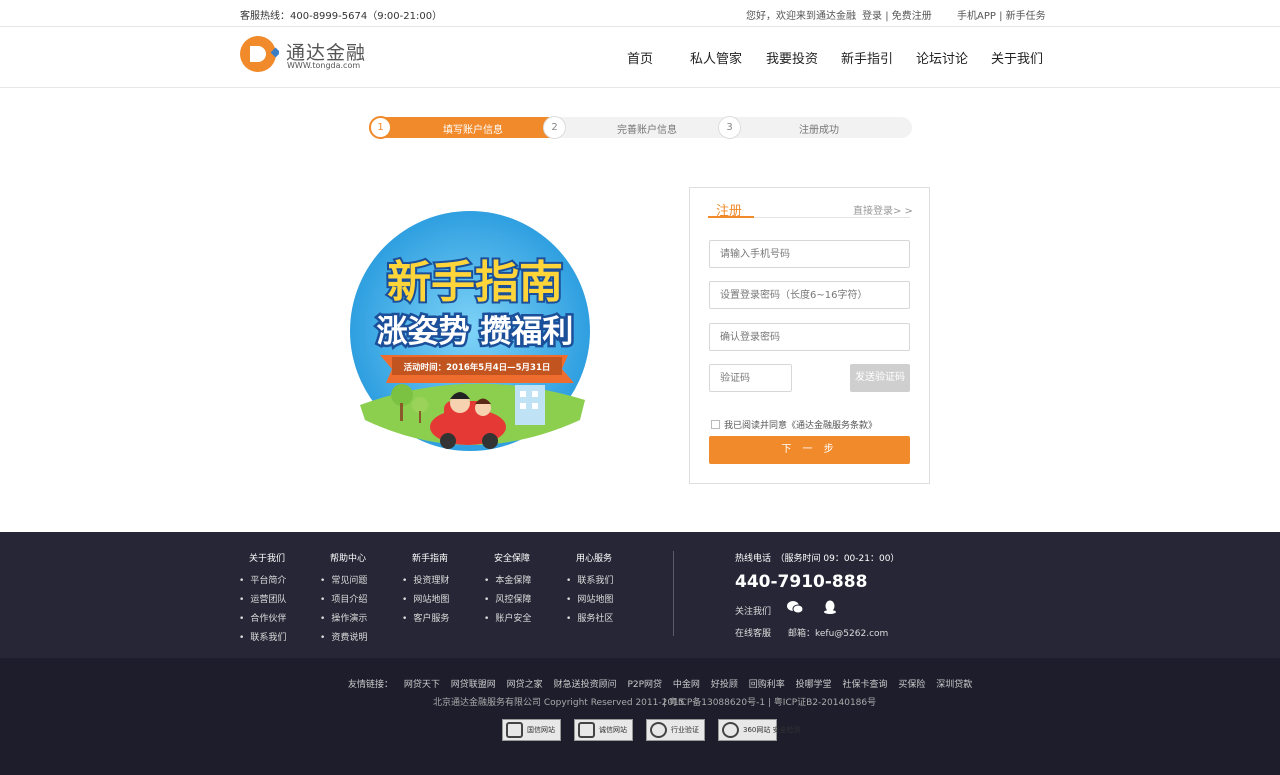 The width and height of the screenshot is (1280, 775). I want to click on friend-links-label: 友情链接：, so click(371, 685).